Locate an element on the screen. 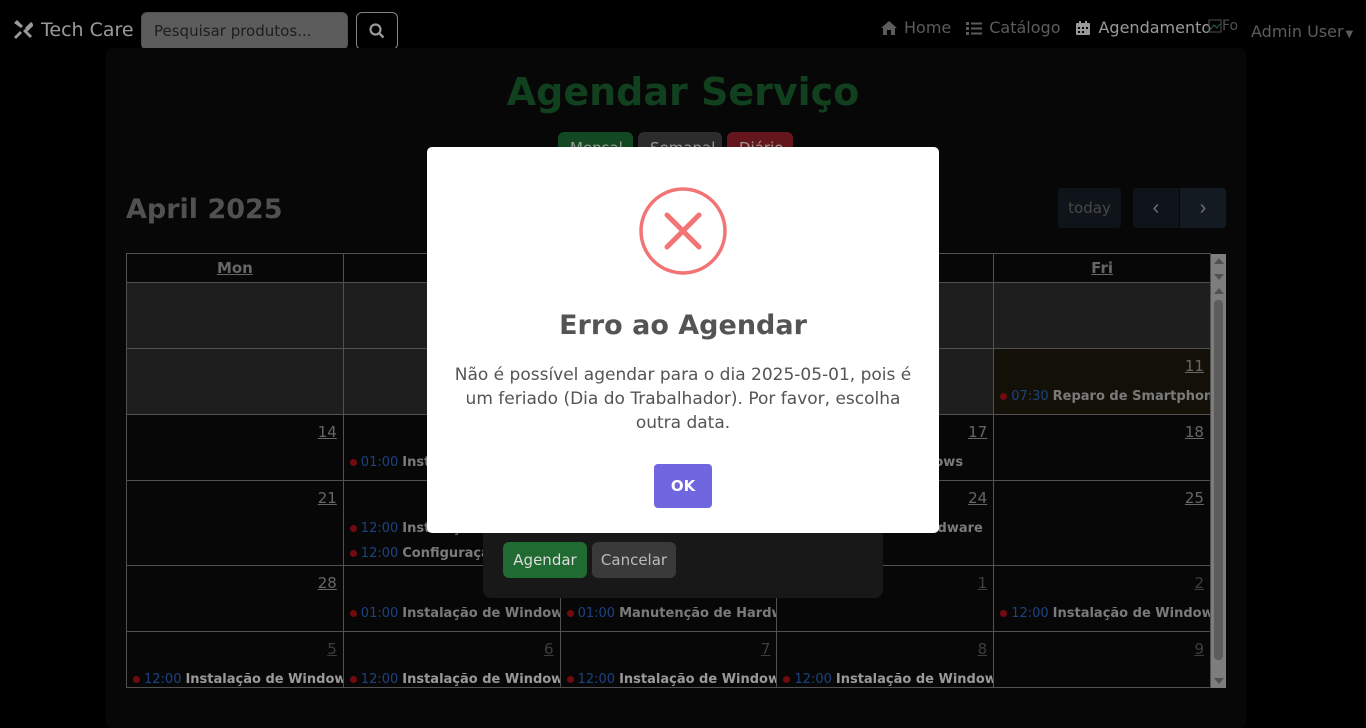 The width and height of the screenshot is (1366, 728). modal-title: Erro ao Agendar is located at coordinates (683, 325).